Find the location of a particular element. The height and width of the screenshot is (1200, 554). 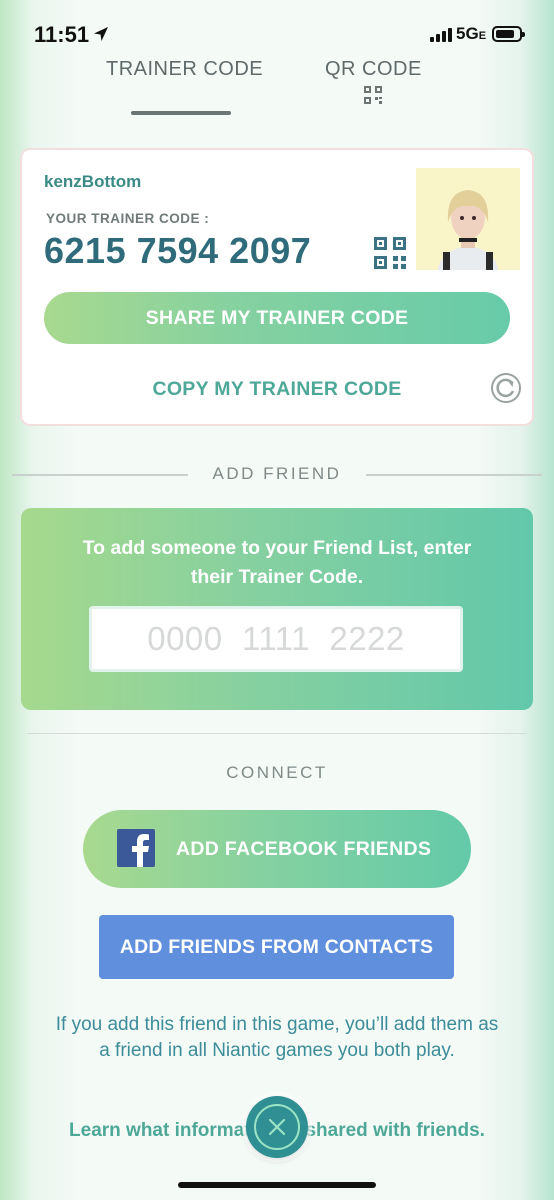

network-type: 5GE is located at coordinates (471, 33).